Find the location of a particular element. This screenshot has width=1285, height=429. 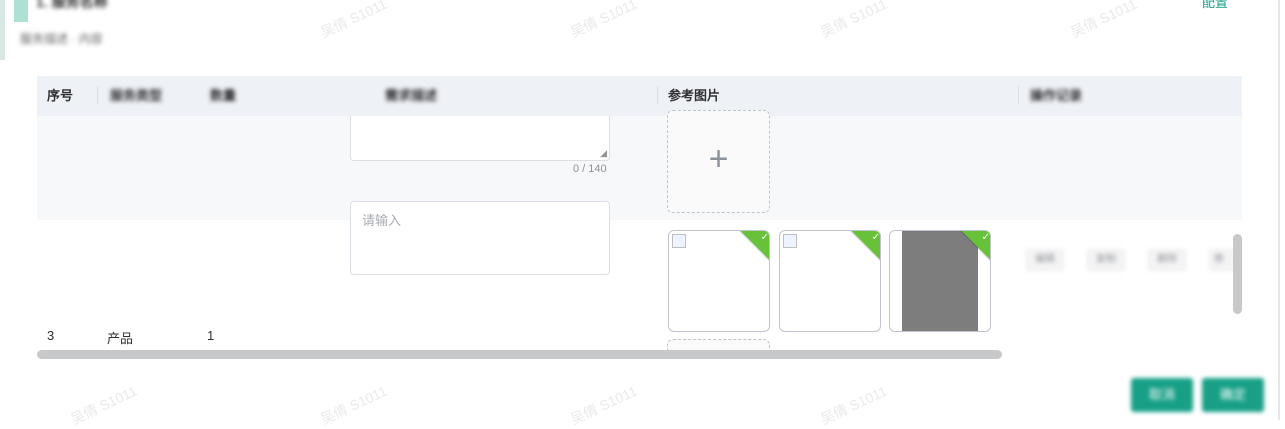

cancel-button: 取消 is located at coordinates (1162, 395).